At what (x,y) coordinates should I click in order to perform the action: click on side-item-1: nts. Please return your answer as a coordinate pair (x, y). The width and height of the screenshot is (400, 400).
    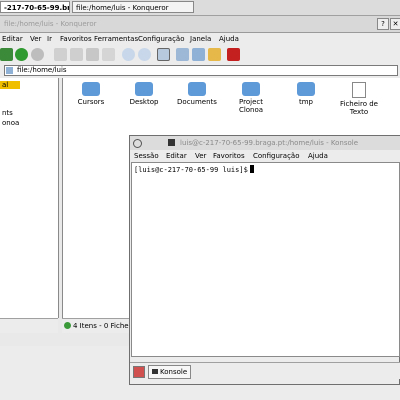
    Looking at the image, I should click on (7, 113).